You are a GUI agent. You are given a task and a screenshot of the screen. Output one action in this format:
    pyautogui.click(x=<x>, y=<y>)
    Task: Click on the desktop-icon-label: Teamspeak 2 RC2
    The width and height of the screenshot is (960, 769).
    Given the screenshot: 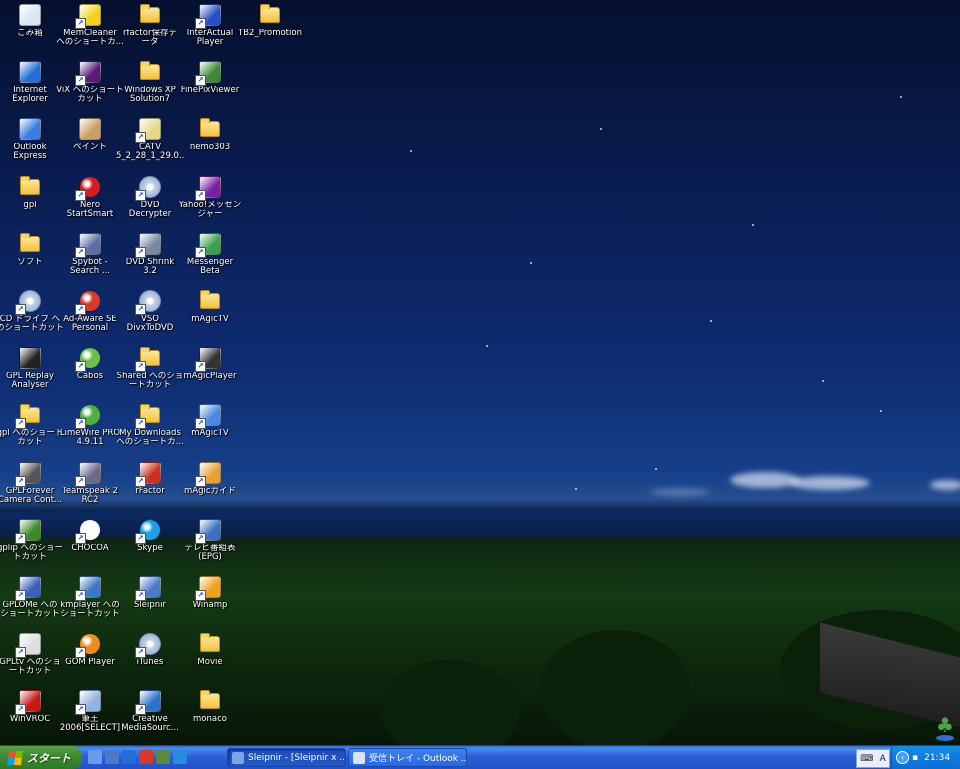 What is the action you would take?
    pyautogui.click(x=90, y=496)
    